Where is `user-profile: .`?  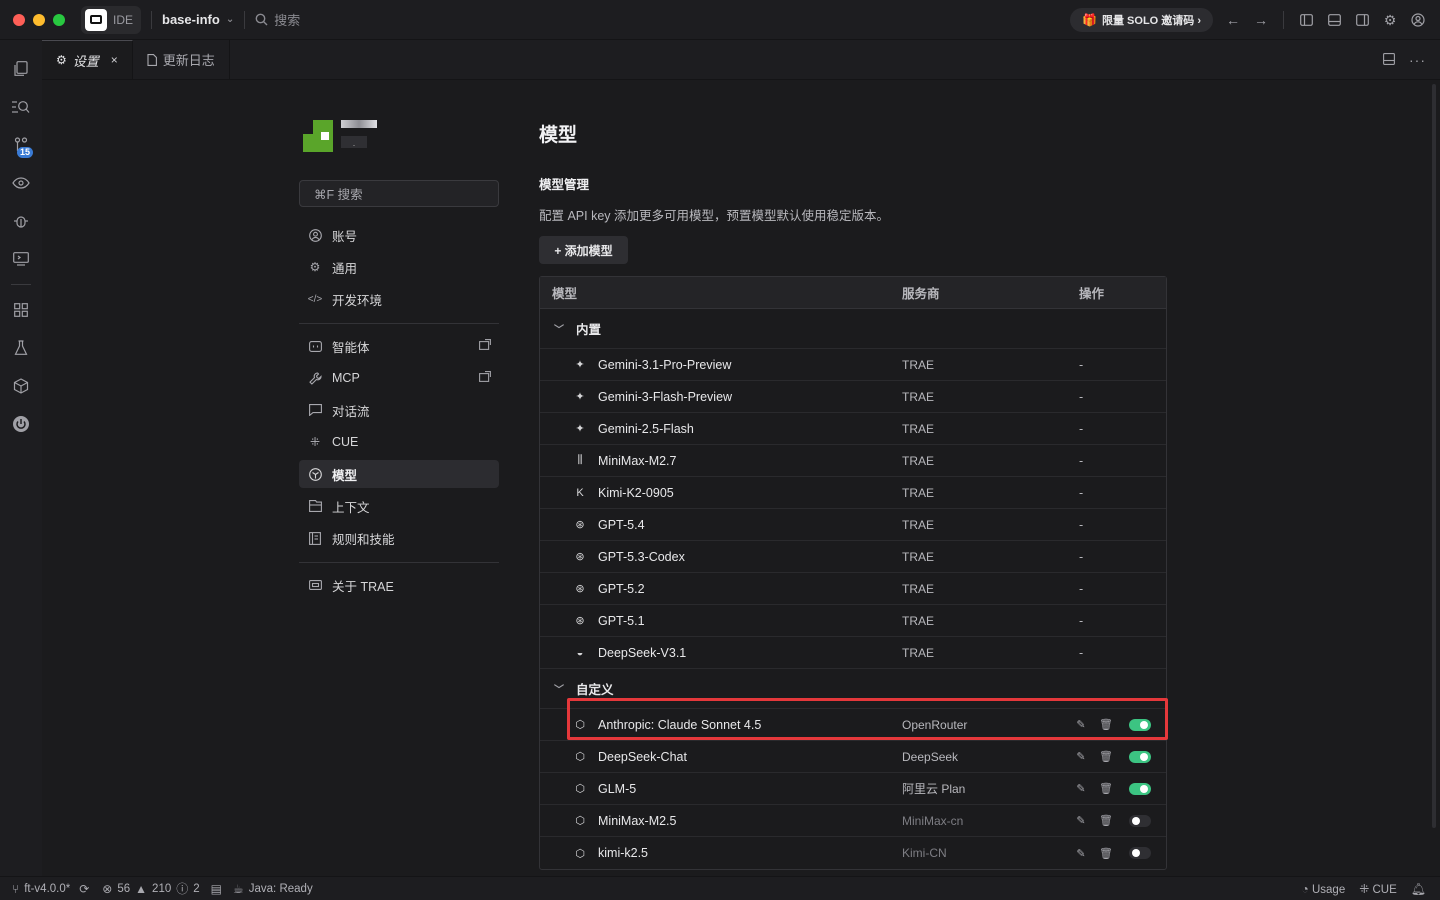
user-profile: . is located at coordinates (401, 140).